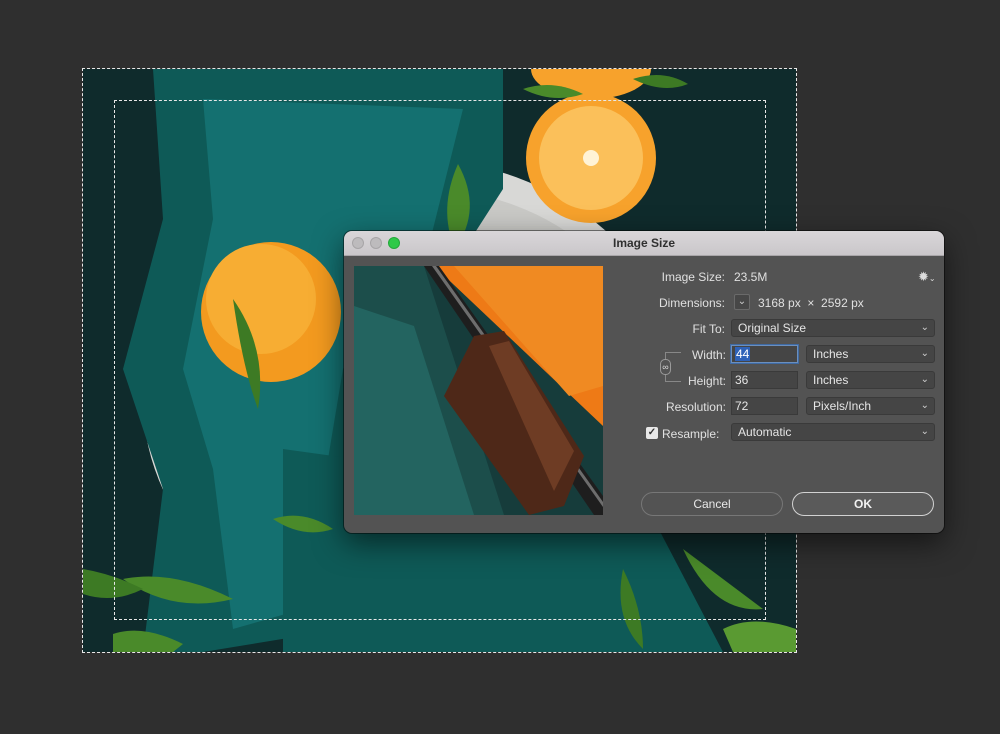 Image resolution: width=1000 pixels, height=734 pixels. What do you see at coordinates (665, 367) in the screenshot?
I see `link-icon: ∞` at bounding box center [665, 367].